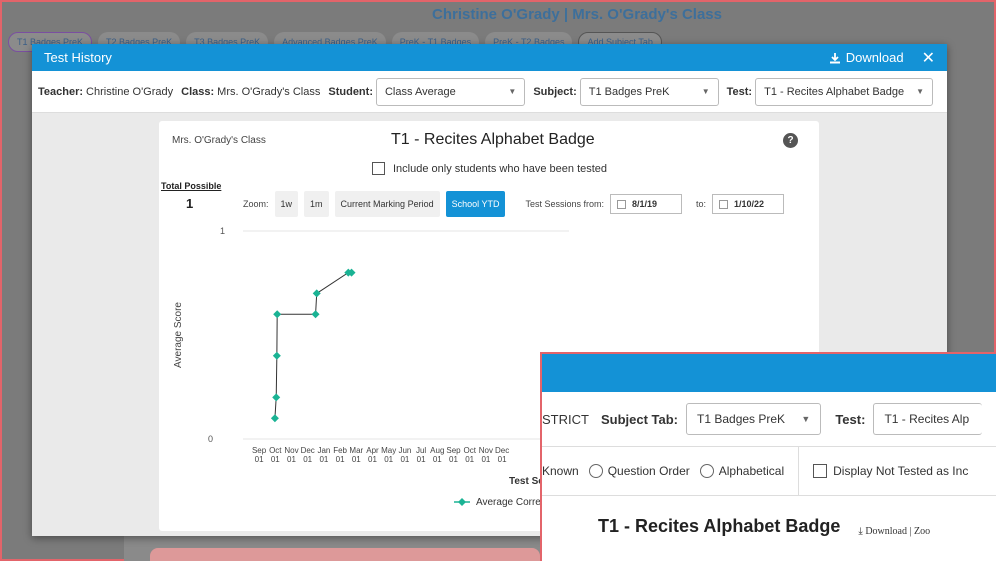 This screenshot has width=996, height=561. I want to click on zoom-school-ytd-button: School YTD, so click(475, 204).